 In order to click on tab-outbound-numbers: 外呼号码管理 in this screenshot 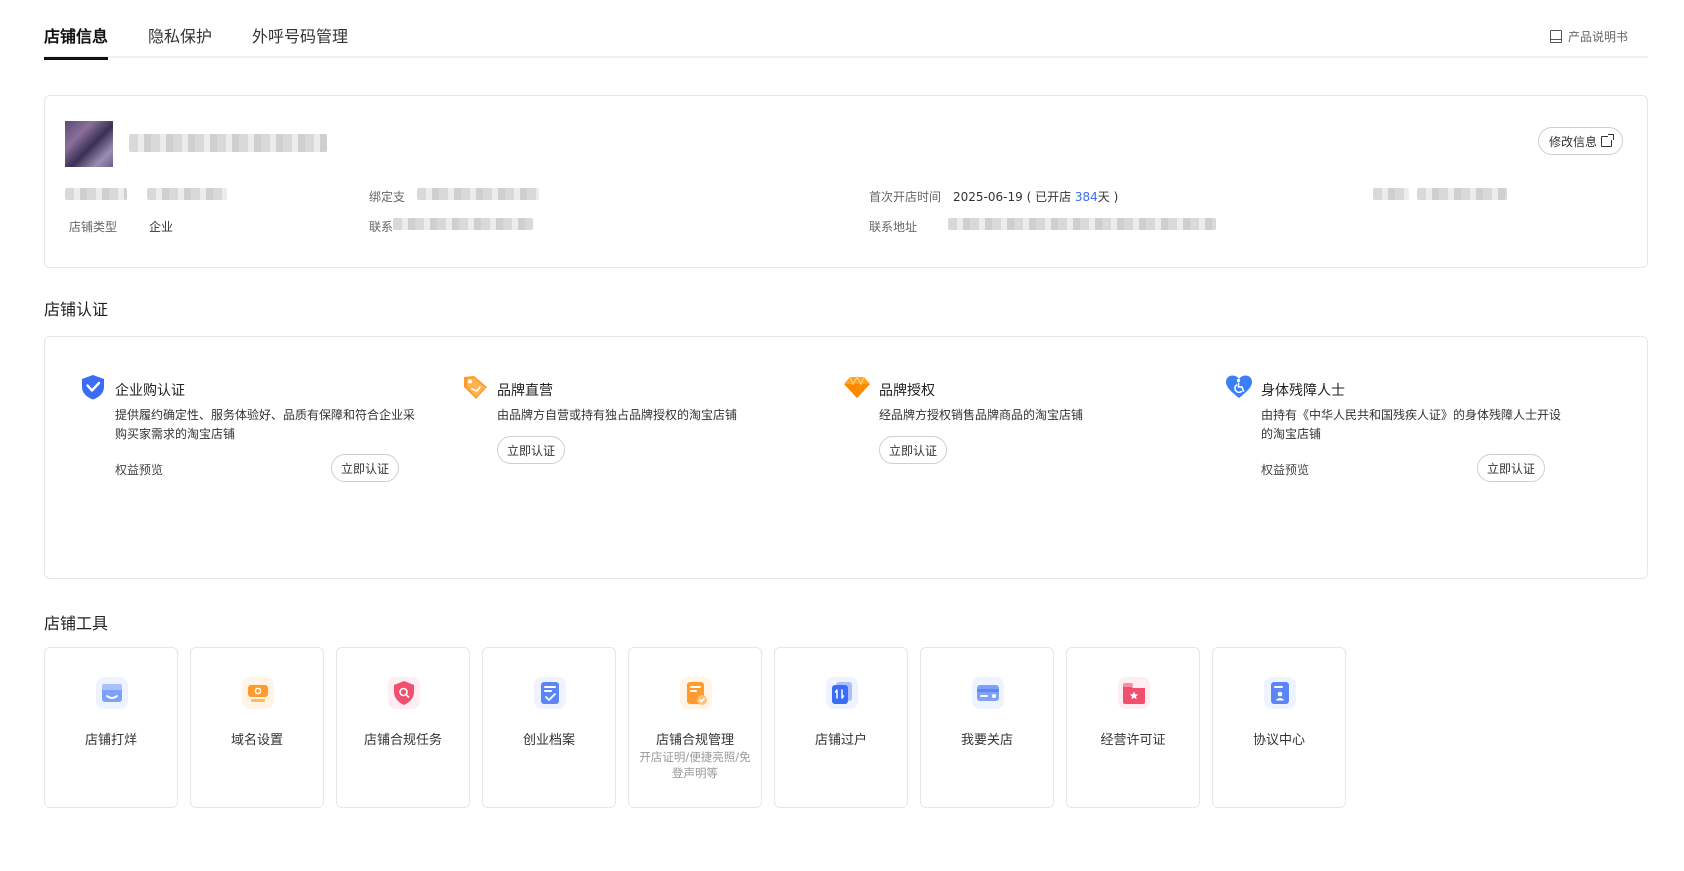, I will do `click(300, 40)`.